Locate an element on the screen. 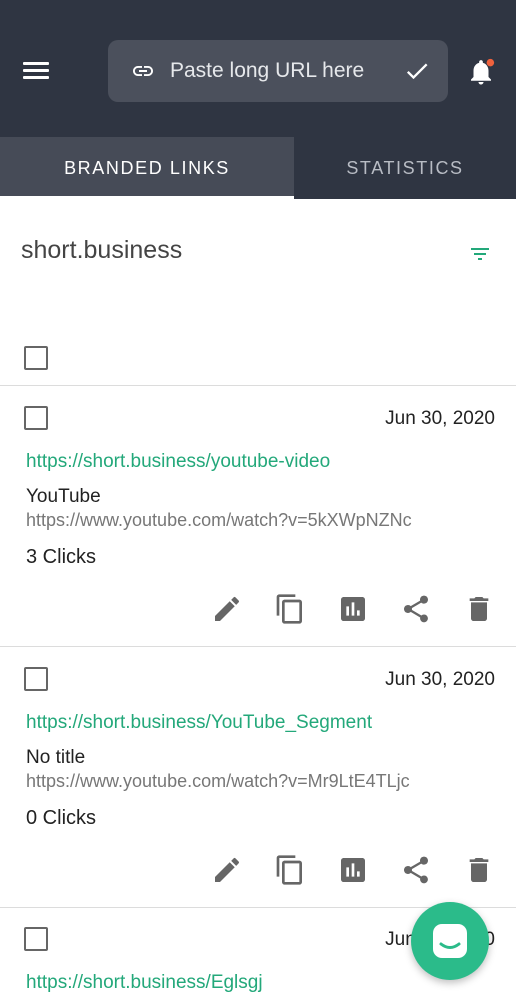  menu-icon is located at coordinates (37, 71).